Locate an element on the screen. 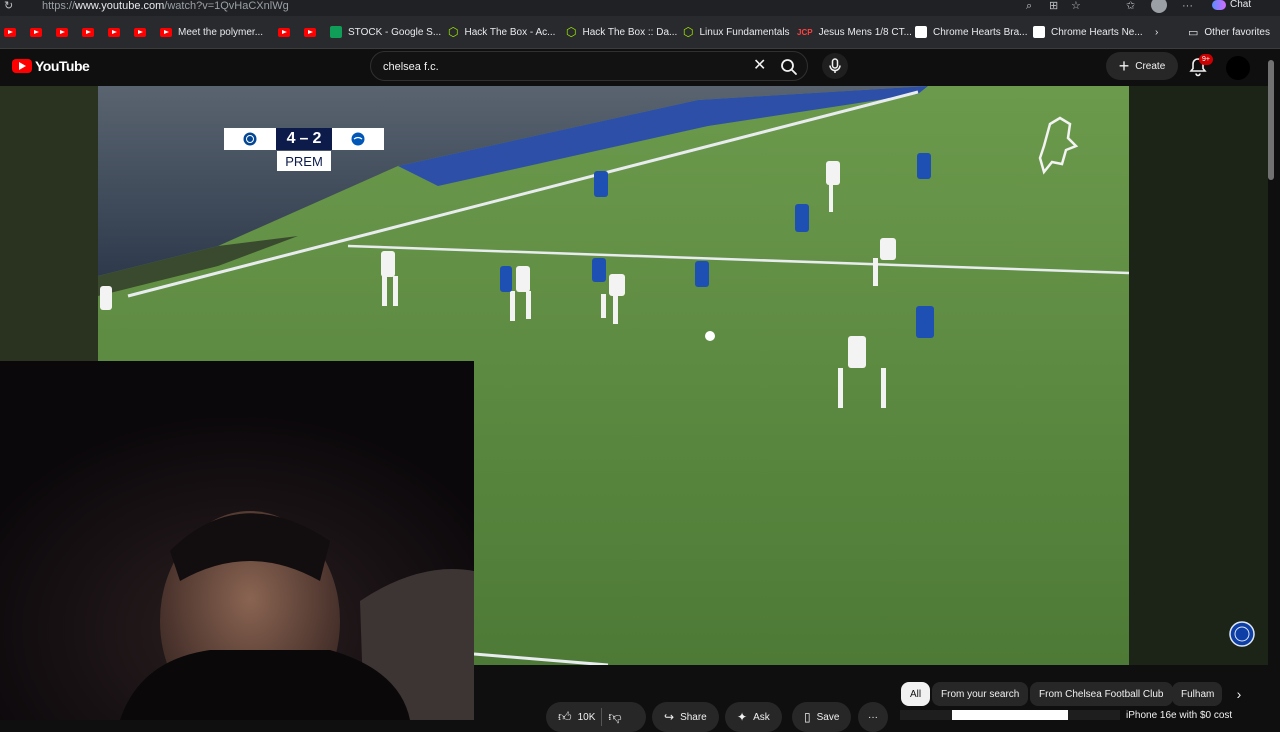 The image size is (1280, 732). other-favorites-label: Other favorites is located at coordinates (1237, 32).